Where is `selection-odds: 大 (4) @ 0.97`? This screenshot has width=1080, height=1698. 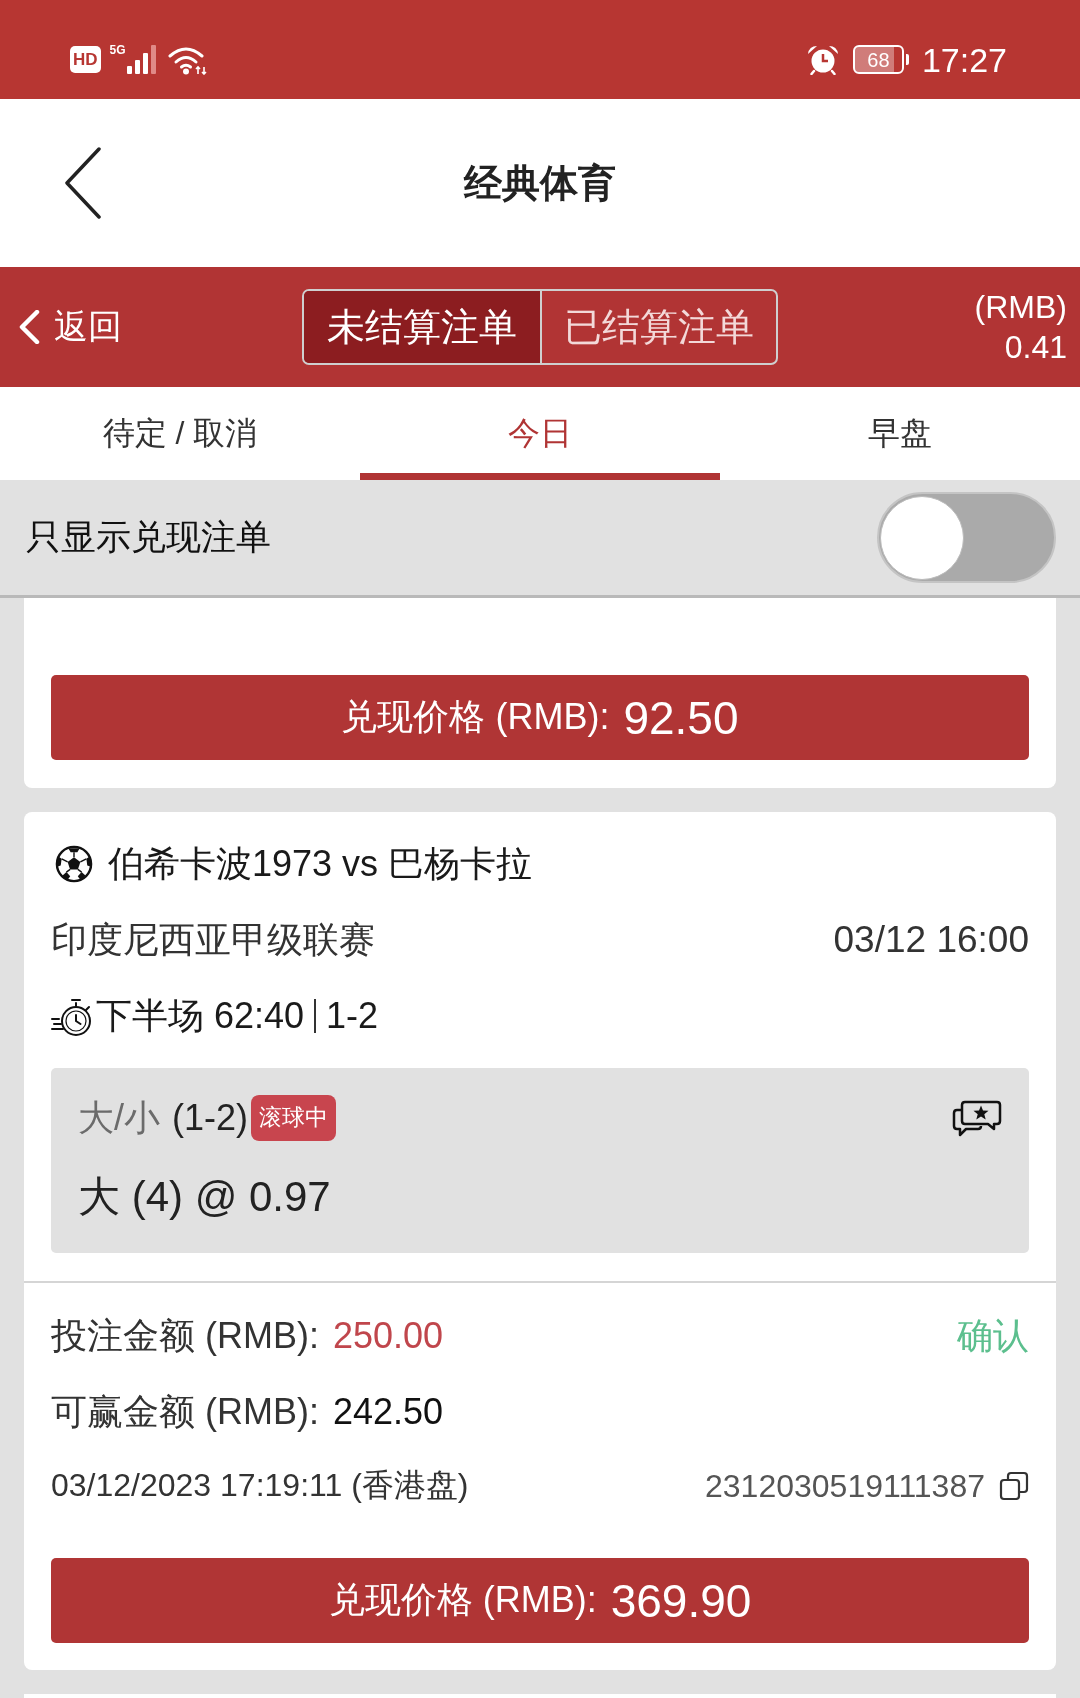 selection-odds: 大 (4) @ 0.97 is located at coordinates (204, 1197).